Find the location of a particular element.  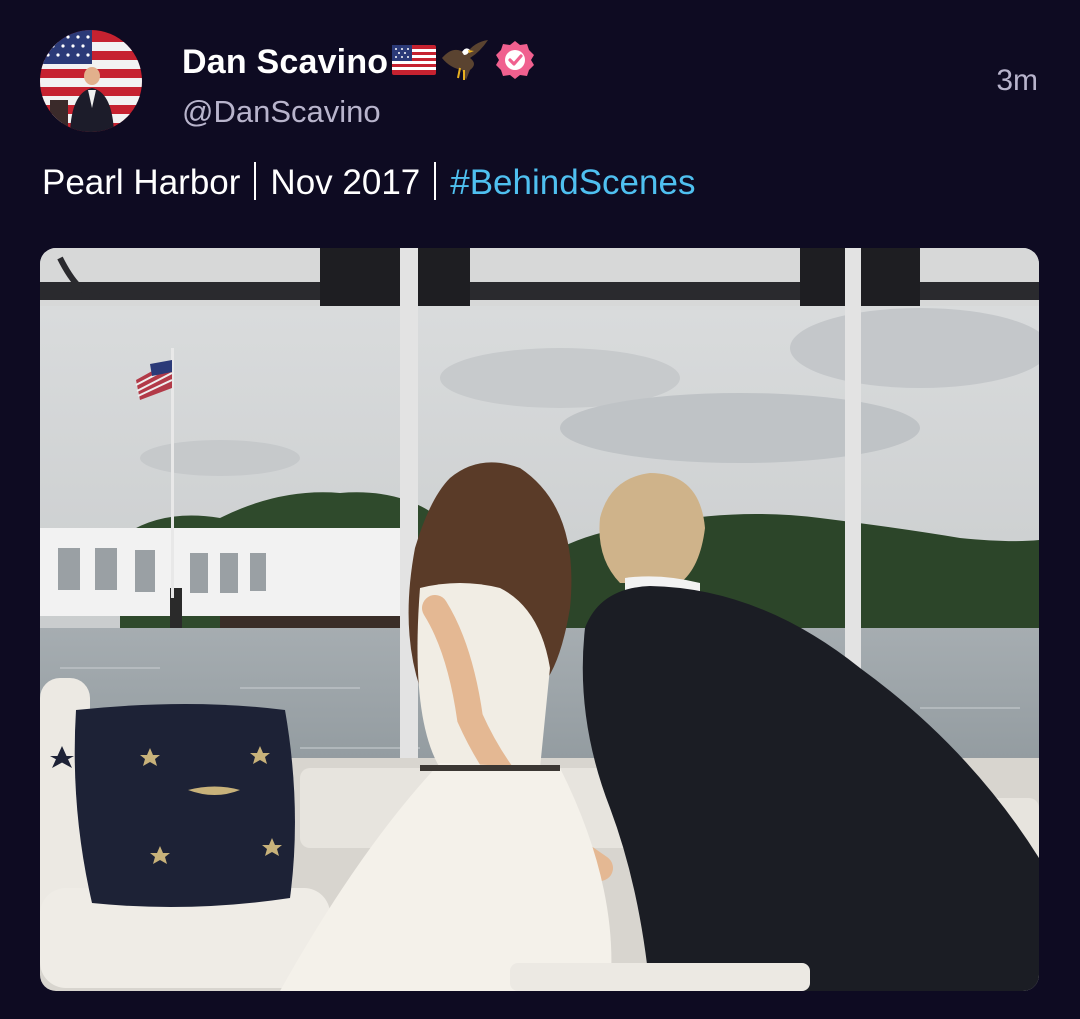

author-display-name: Dan Scavino is located at coordinates (285, 62).